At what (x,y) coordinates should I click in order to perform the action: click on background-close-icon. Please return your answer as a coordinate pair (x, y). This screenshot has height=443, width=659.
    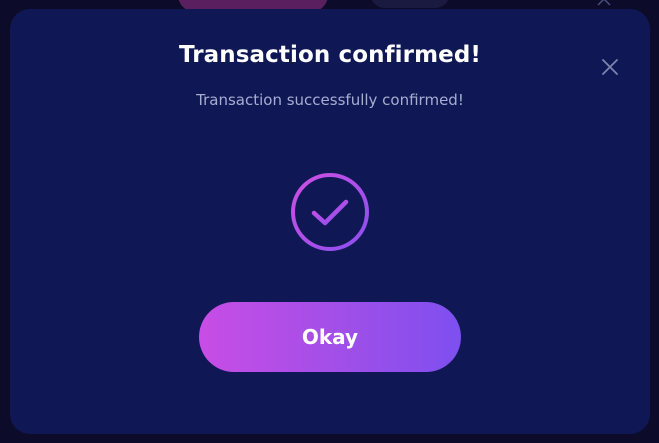
    Looking at the image, I should click on (604, 3).